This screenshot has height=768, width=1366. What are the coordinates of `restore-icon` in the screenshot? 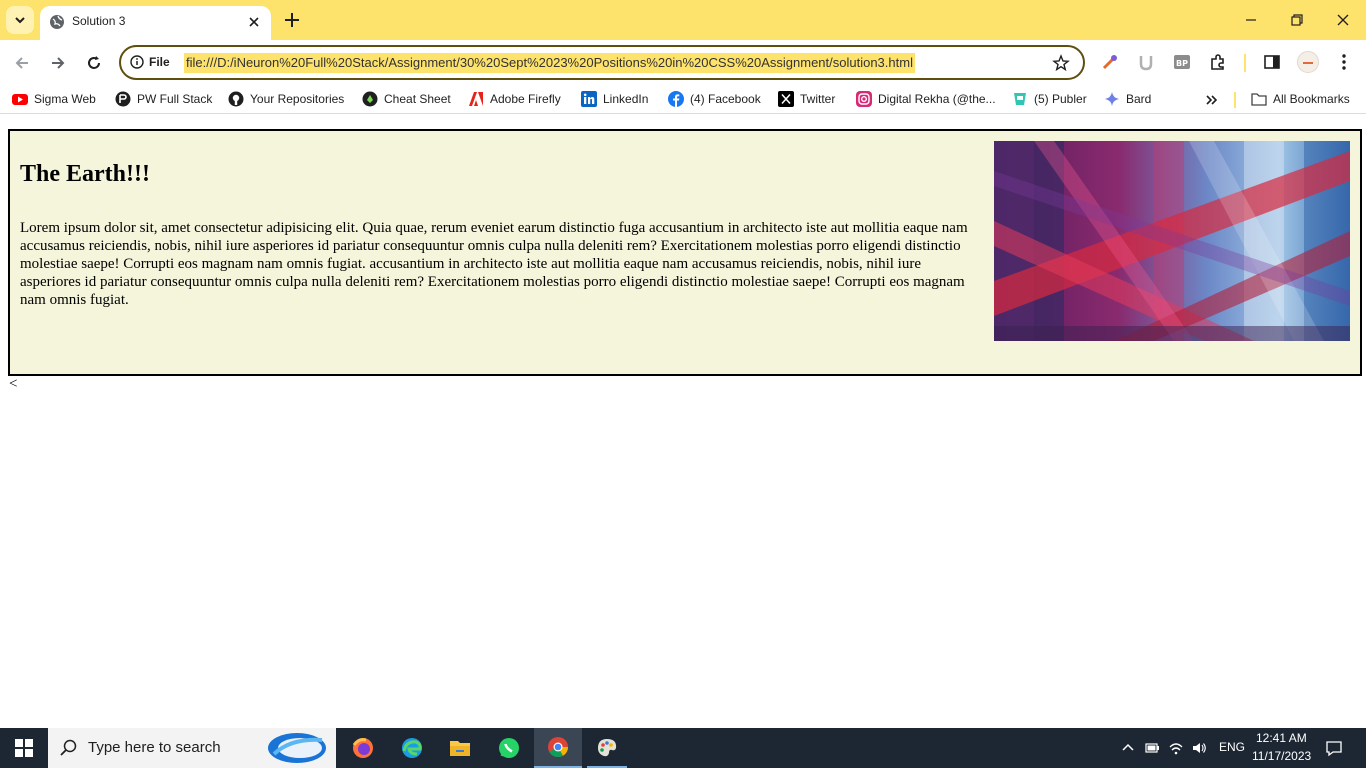 It's located at (1297, 20).